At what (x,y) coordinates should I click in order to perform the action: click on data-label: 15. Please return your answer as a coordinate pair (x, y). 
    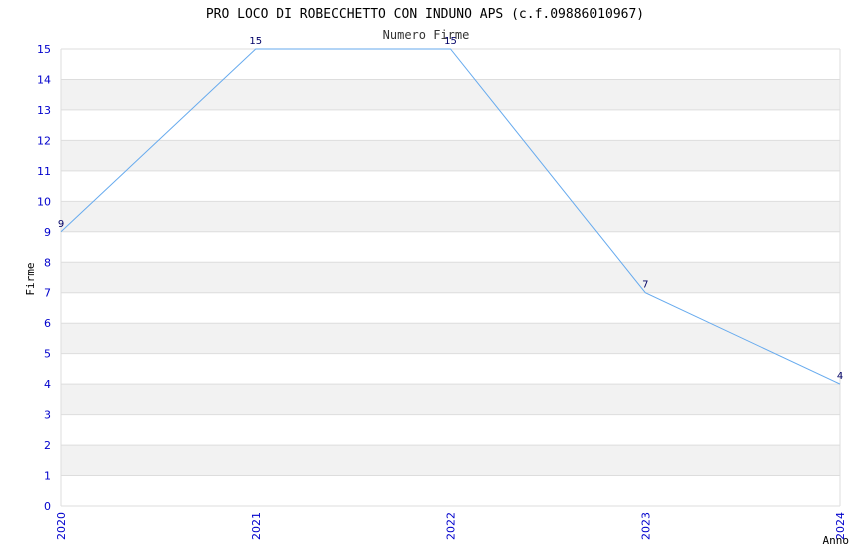
    Looking at the image, I should click on (255, 41).